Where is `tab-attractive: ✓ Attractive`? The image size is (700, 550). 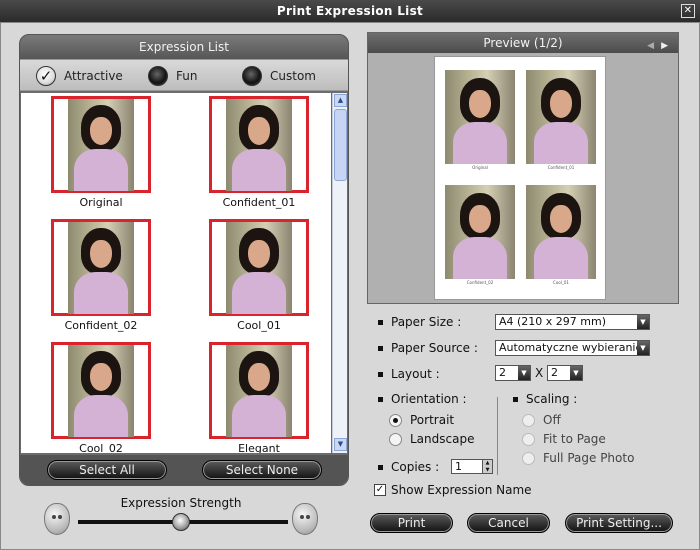
tab-attractive: ✓ Attractive is located at coordinates (79, 76).